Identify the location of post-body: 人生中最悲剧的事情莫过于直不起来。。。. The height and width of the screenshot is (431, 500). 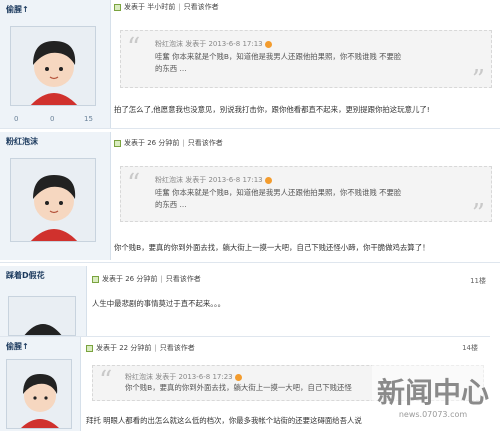
(159, 303).